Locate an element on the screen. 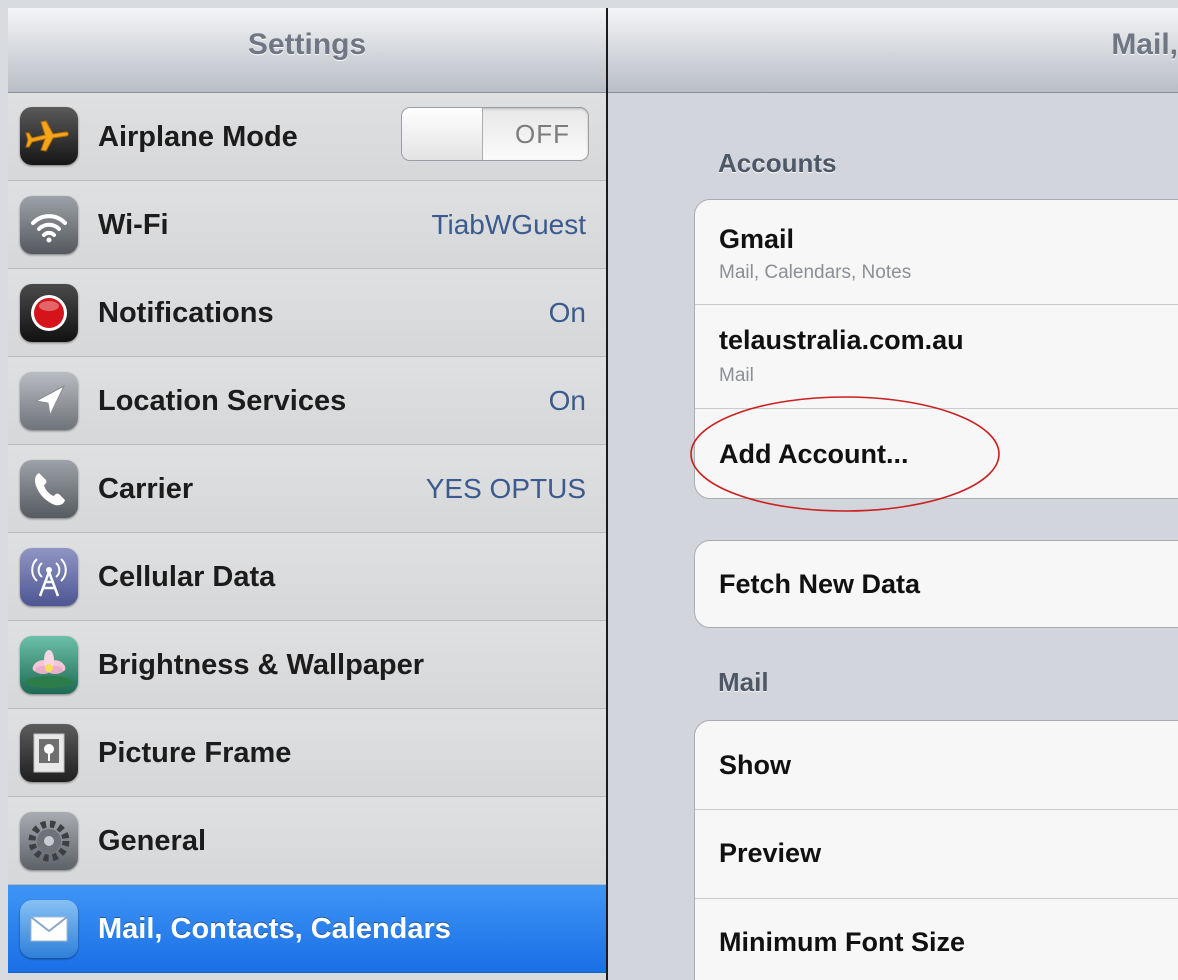  minimum-font-size-row: Minimum Font Size is located at coordinates (936, 939).